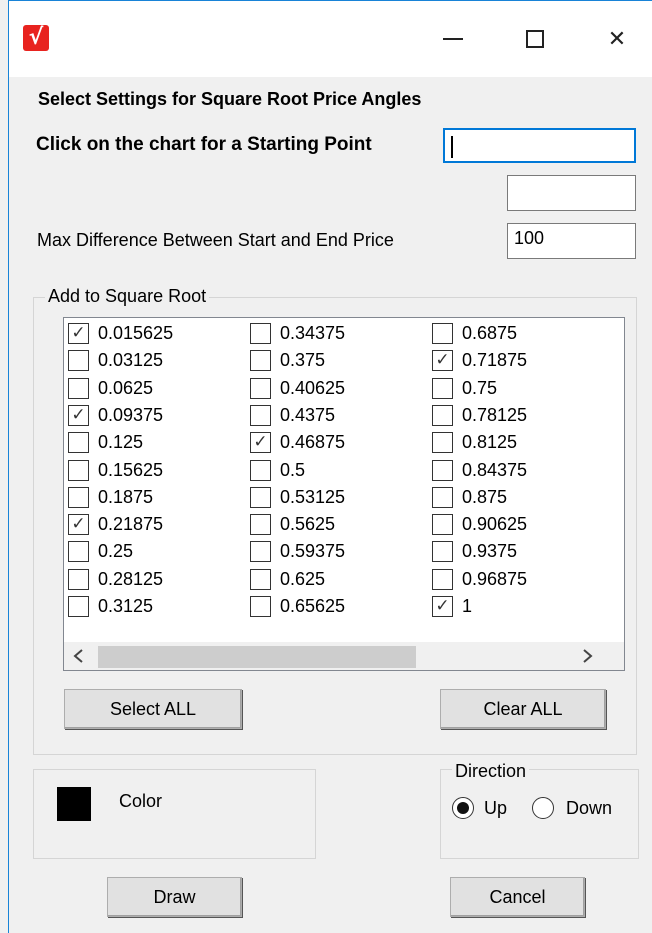 The width and height of the screenshot is (652, 933). Describe the element at coordinates (479, 579) in the screenshot. I see `checklist-item: 0.96875` at that location.